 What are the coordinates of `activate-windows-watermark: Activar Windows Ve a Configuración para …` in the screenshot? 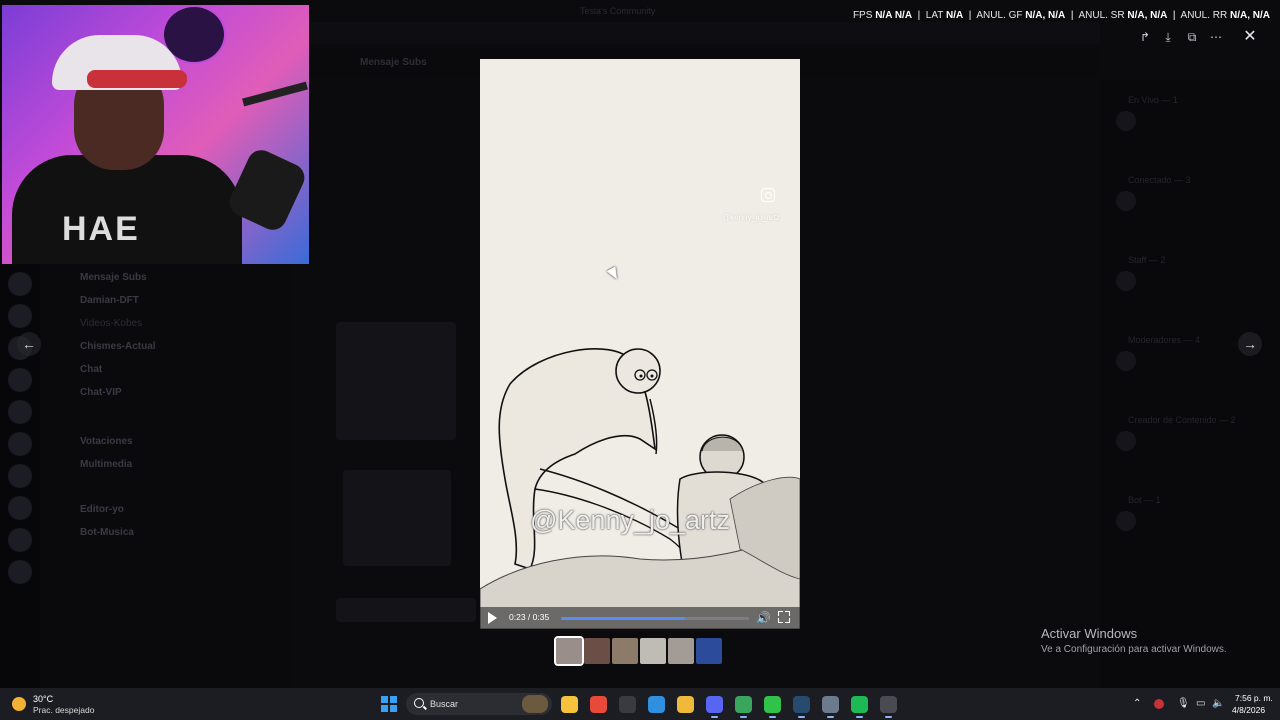 It's located at (1134, 640).